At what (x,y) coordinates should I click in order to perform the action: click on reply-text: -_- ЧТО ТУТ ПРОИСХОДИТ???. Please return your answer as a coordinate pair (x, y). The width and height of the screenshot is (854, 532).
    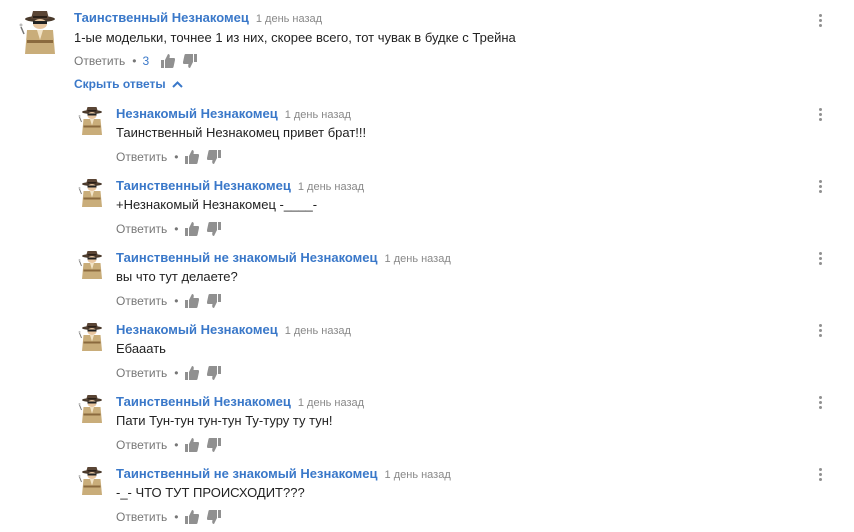
    Looking at the image, I should click on (210, 492).